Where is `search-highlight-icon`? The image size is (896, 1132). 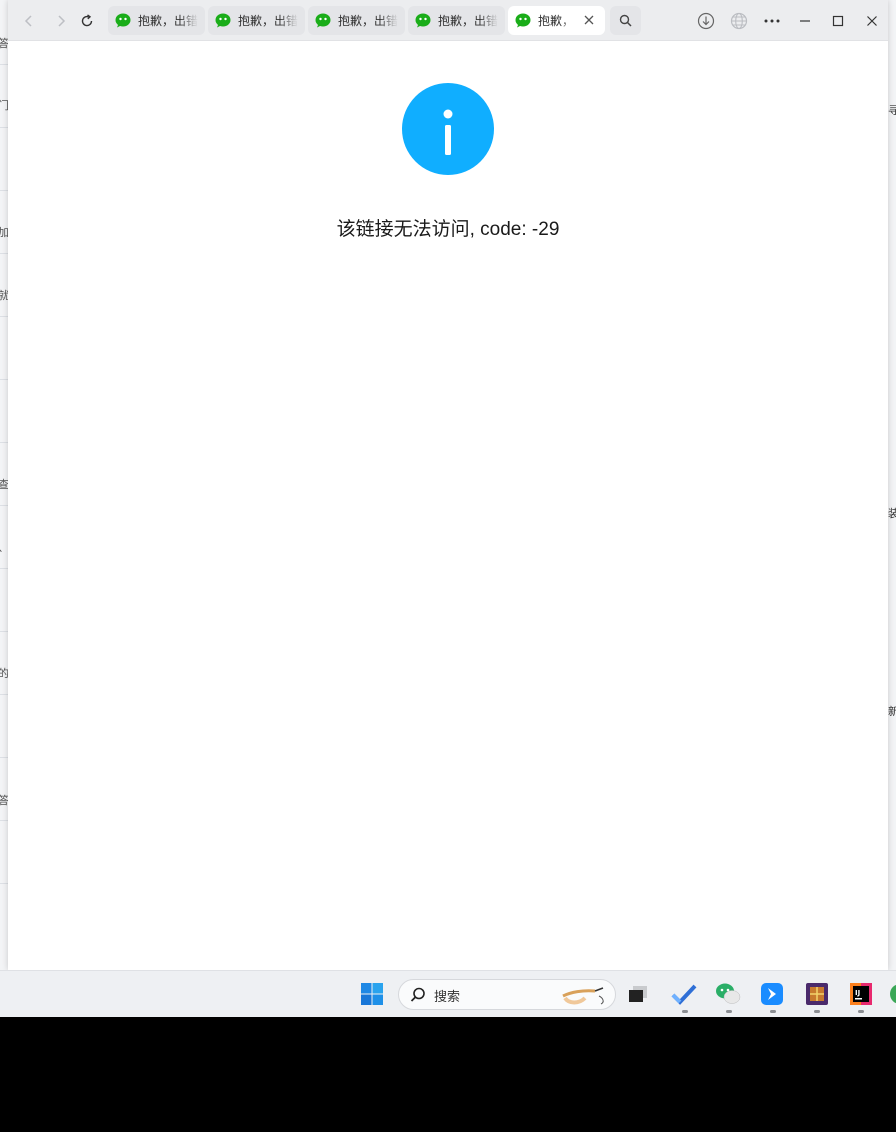 search-highlight-icon is located at coordinates (585, 997).